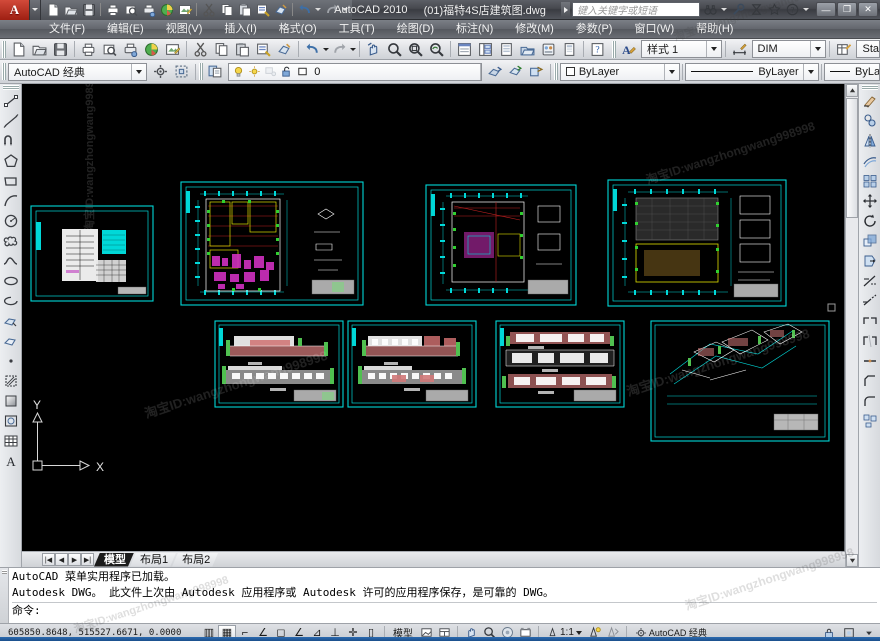 The image size is (880, 641). I want to click on tool-palettes-icon, so click(506, 49).